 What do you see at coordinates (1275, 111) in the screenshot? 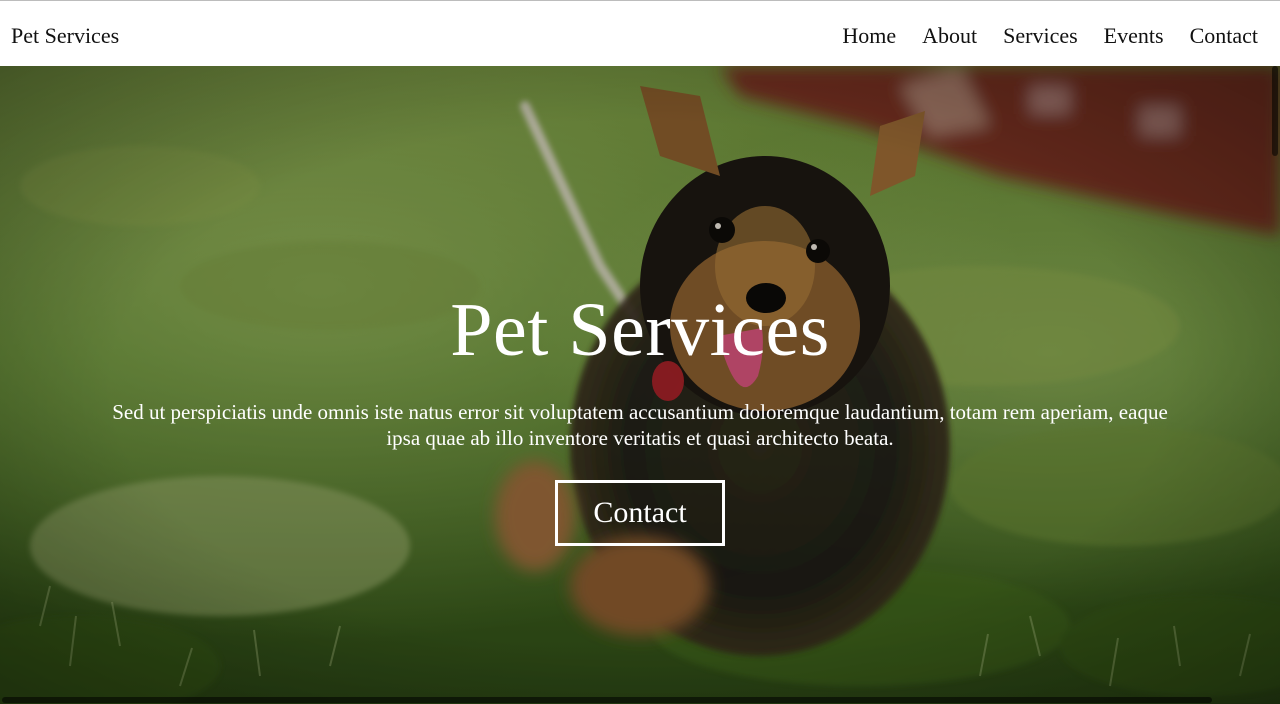
I see `vertical-scrollbar` at bounding box center [1275, 111].